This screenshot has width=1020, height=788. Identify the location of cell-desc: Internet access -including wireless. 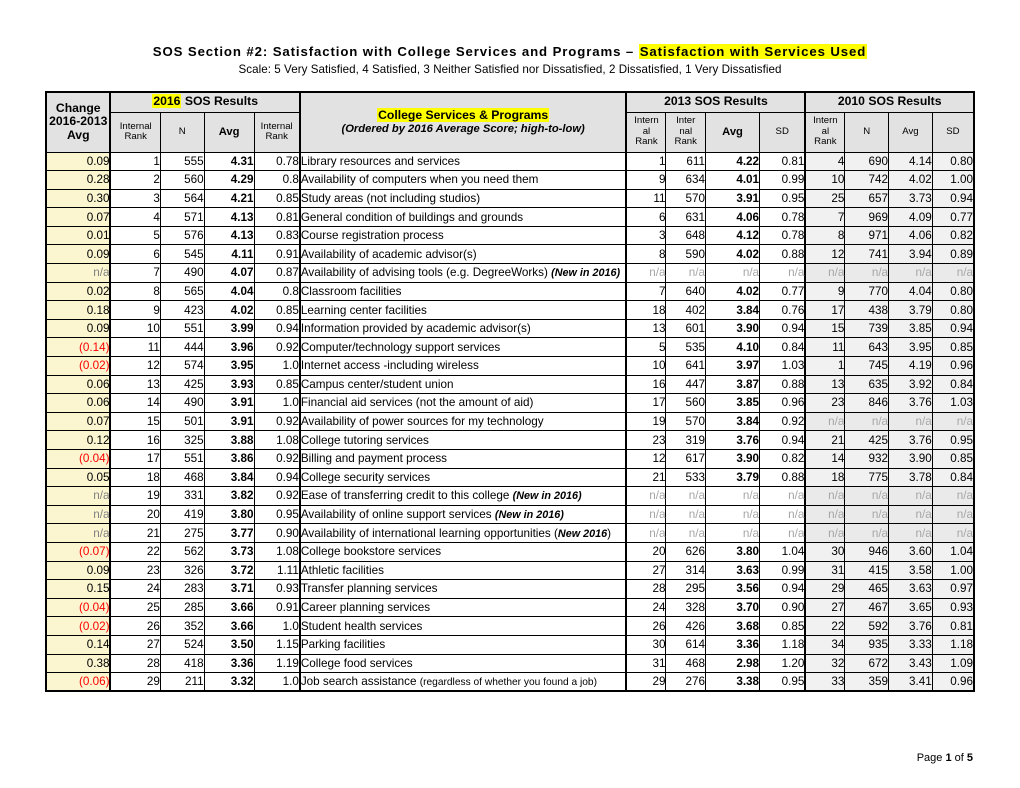
(463, 366).